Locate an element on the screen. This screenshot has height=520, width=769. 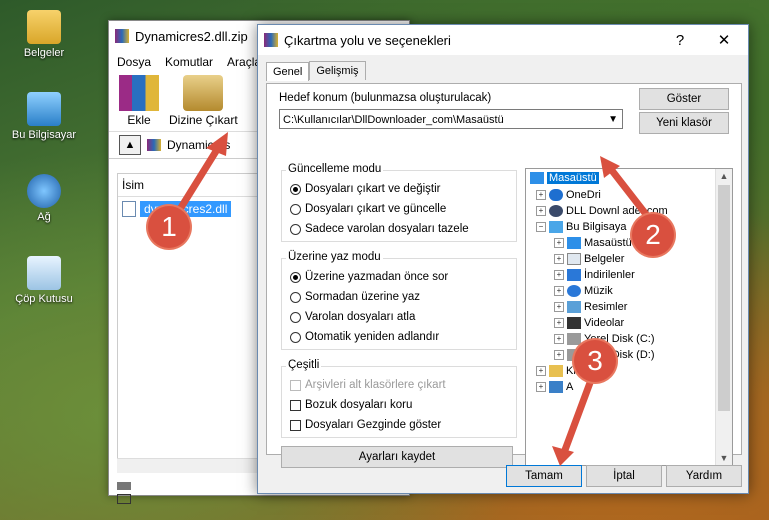
extract-to-label: Dizine Çıkart is located at coordinates (203, 120).